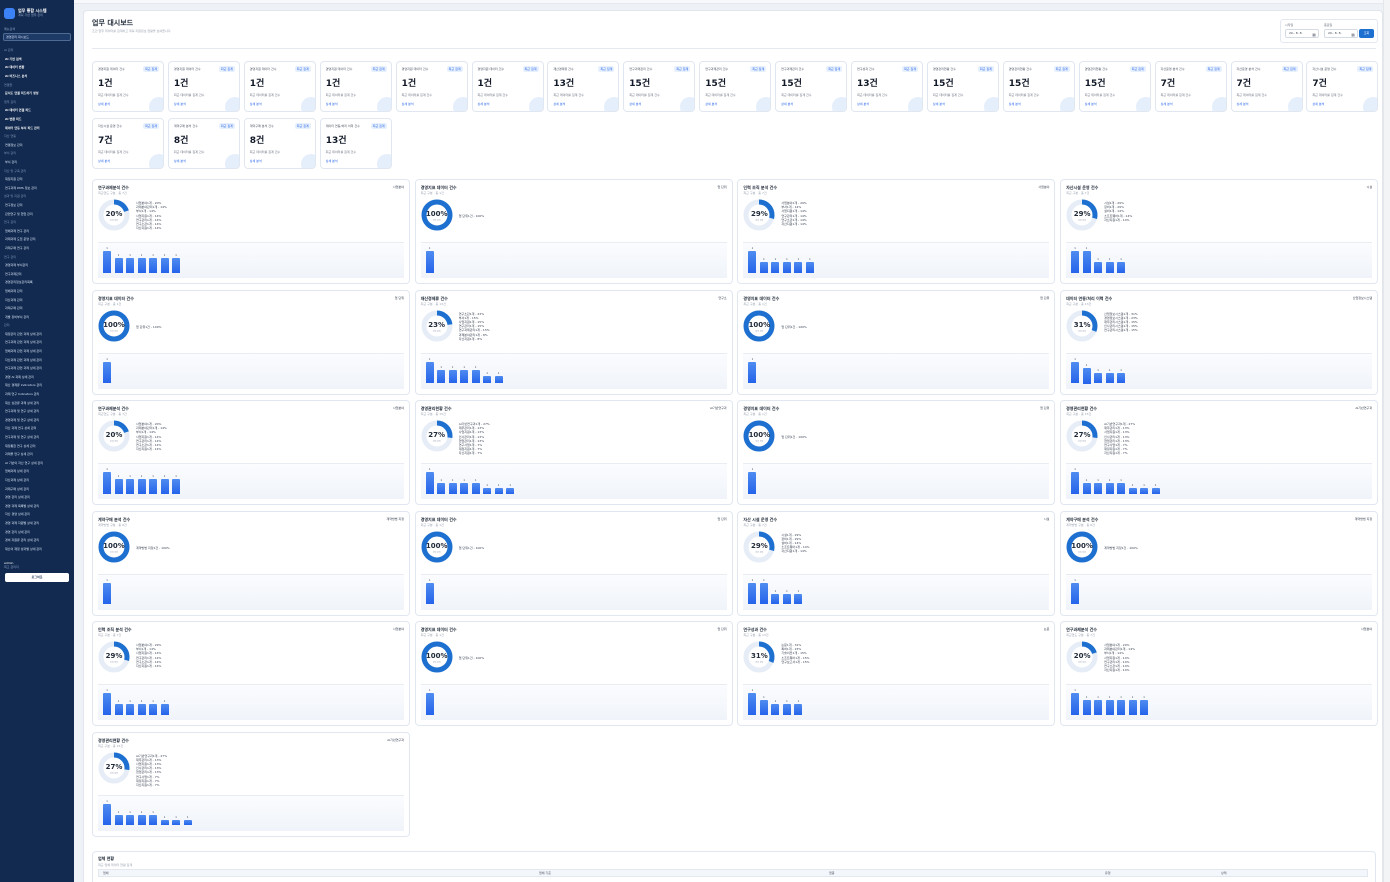 This screenshot has height=882, width=1390. Describe the element at coordinates (37, 205) in the screenshot. I see `sidebar-item: 연구정보 관리` at that location.